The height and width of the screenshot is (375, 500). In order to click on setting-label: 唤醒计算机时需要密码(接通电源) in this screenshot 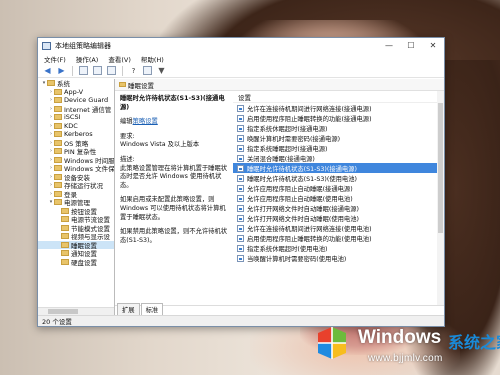, I will do `click(294, 139)`.